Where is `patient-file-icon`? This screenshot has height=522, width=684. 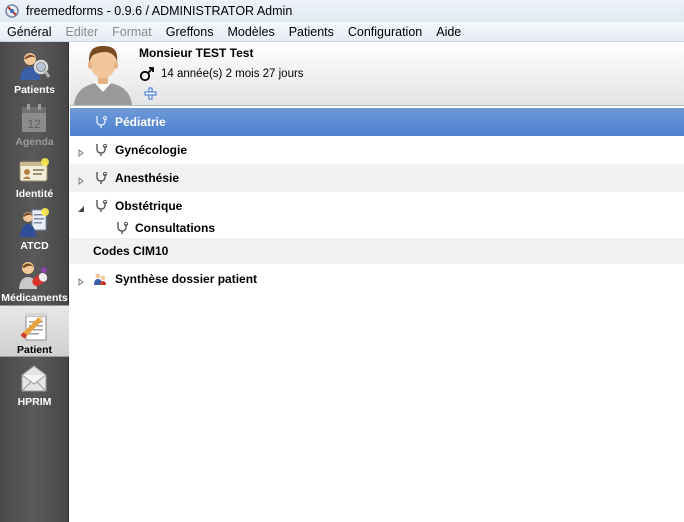 patient-file-icon is located at coordinates (34, 326).